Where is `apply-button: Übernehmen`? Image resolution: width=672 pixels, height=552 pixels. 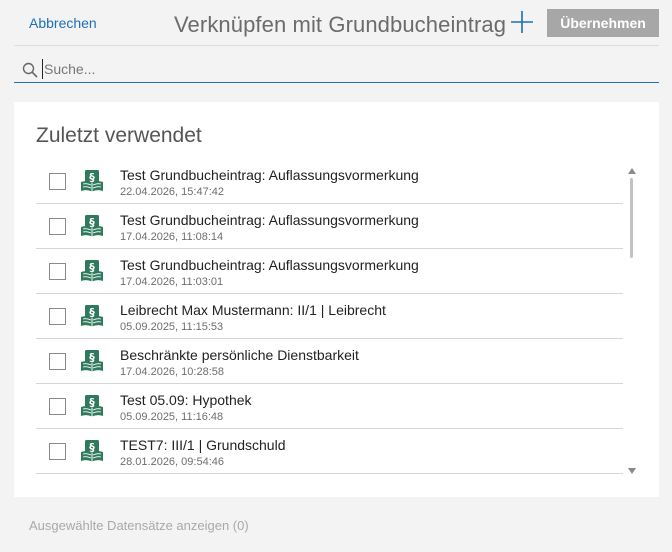 apply-button: Übernehmen is located at coordinates (603, 23).